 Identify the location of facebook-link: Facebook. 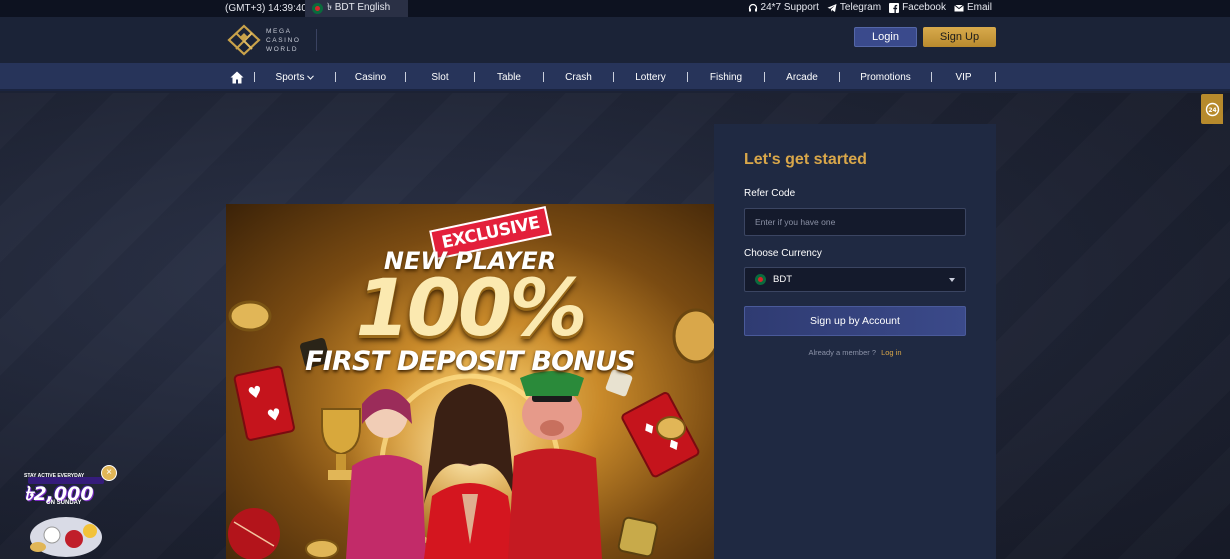
(917, 7).